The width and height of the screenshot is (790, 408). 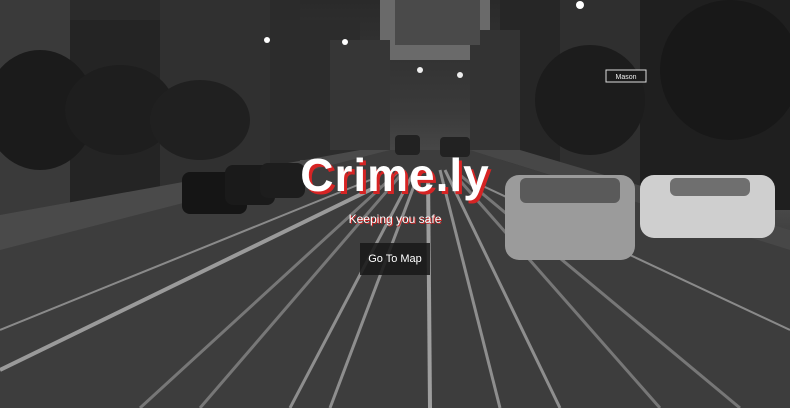 What do you see at coordinates (395, 175) in the screenshot?
I see `hero-title: Crime.ly` at bounding box center [395, 175].